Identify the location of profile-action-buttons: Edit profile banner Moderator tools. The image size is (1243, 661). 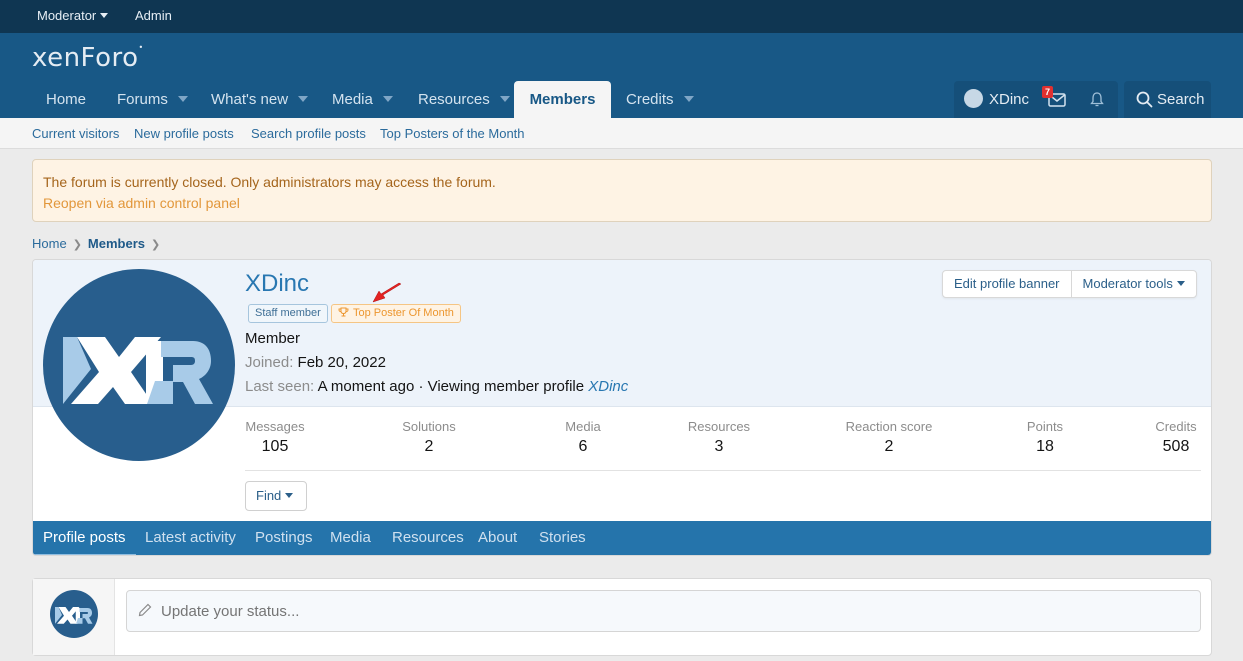
(1069, 284).